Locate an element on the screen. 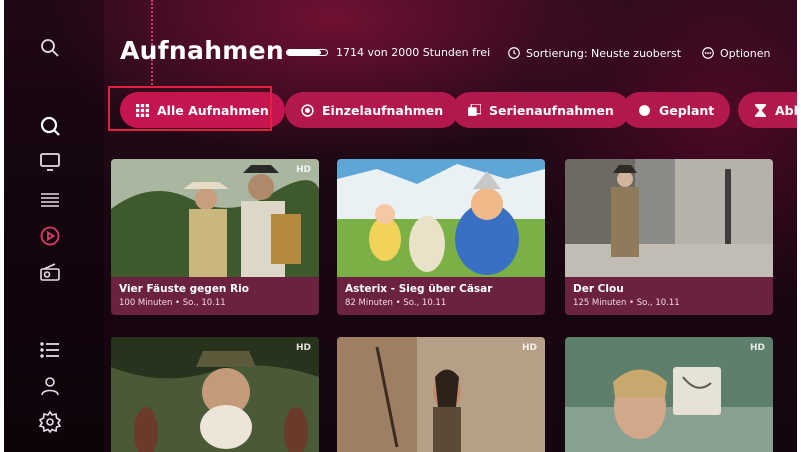 Image resolution: width=801 pixels, height=452 pixels. sort-button: Sortierung: Neuste zuoberst is located at coordinates (594, 53).